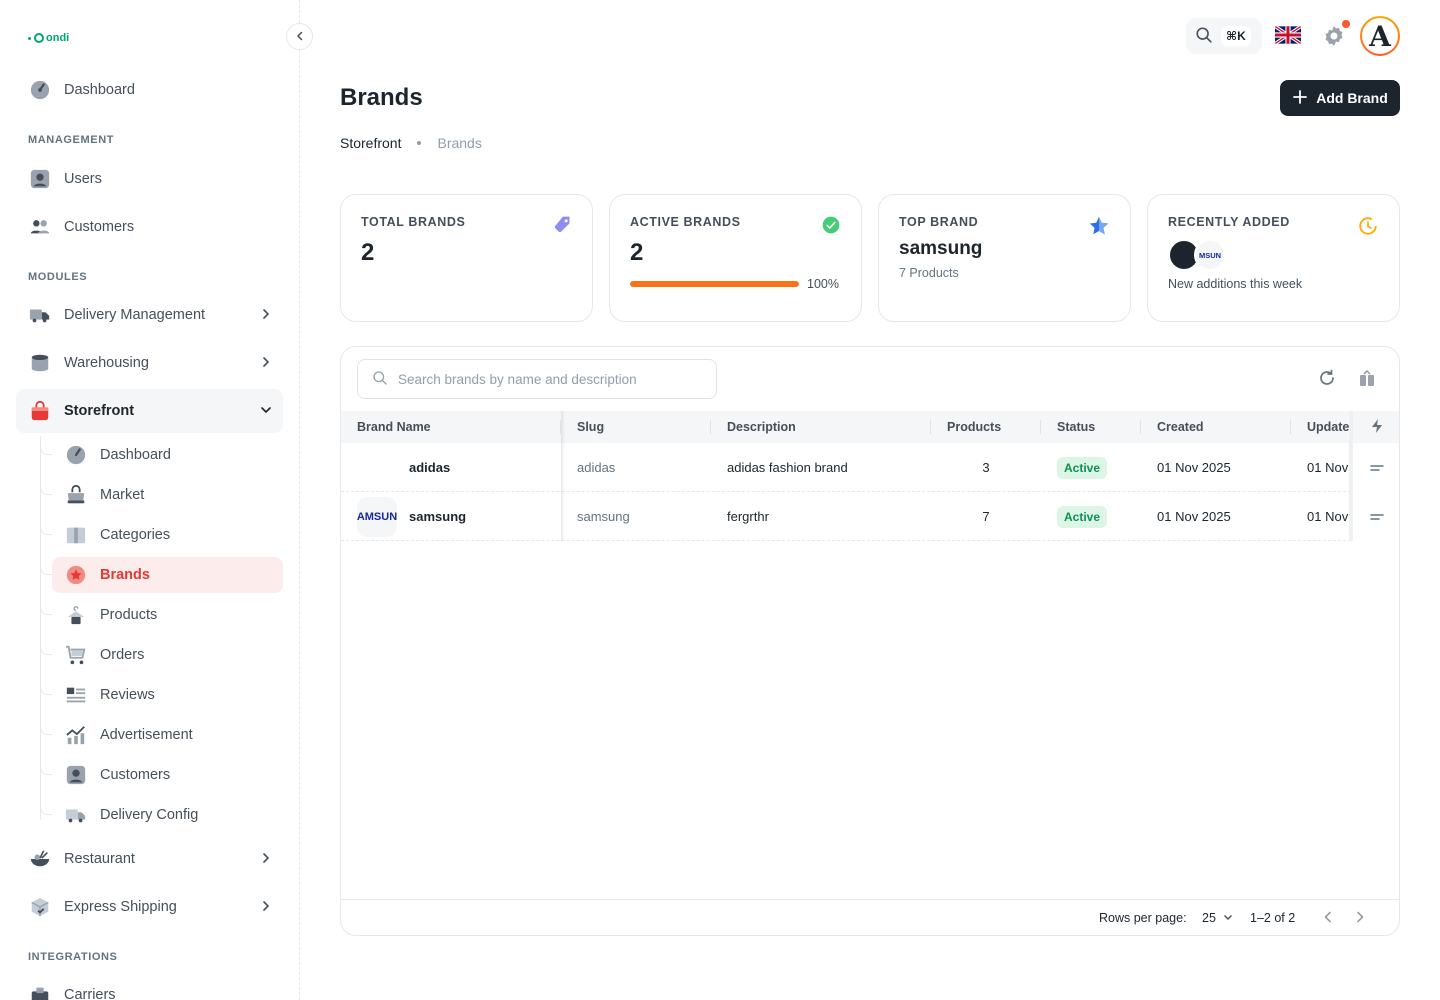 Image resolution: width=1440 pixels, height=1000 pixels. I want to click on column-header-slug: Slug, so click(637, 427).